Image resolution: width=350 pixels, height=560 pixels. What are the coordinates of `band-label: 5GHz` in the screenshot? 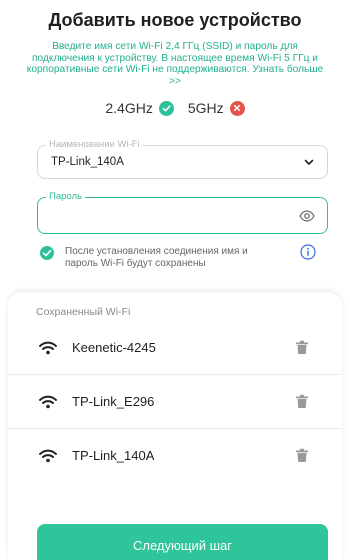 It's located at (205, 108).